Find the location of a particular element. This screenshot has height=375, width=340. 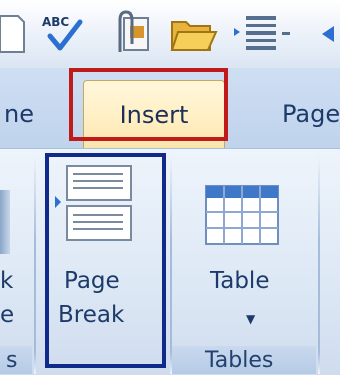

spelling-abc-icon: ABC is located at coordinates (64, 32).